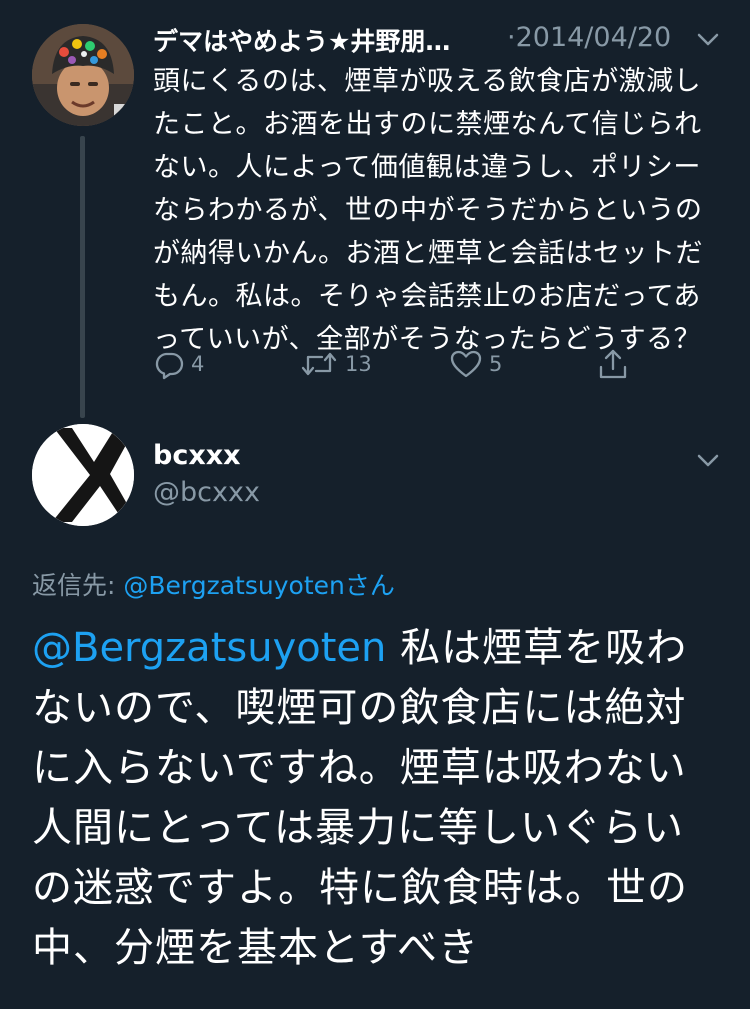 This screenshot has height=1009, width=750. What do you see at coordinates (82, 277) in the screenshot?
I see `thread-line` at bounding box center [82, 277].